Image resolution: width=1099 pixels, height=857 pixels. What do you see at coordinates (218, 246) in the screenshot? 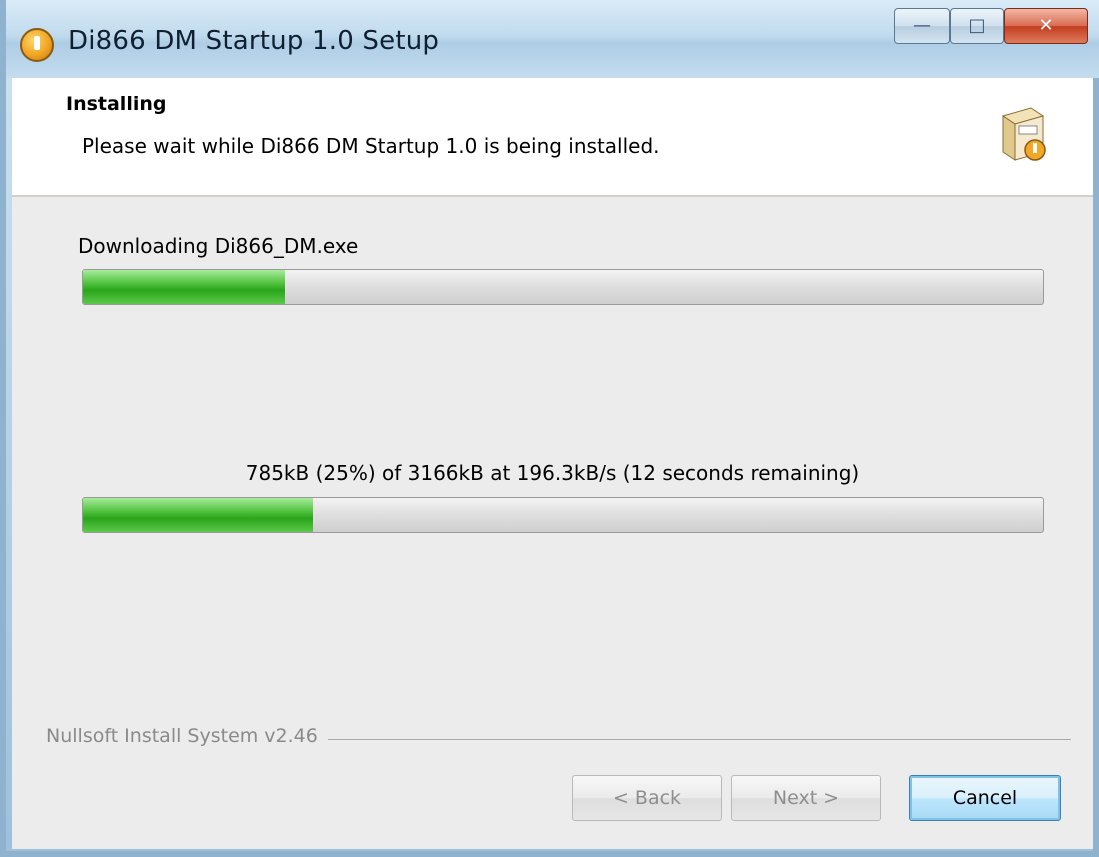
I see `download-label: Downloading Di866_DM.exe` at bounding box center [218, 246].